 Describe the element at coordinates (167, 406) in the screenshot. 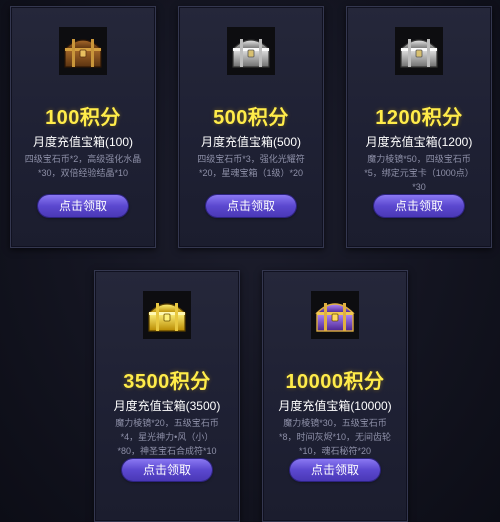

I see `chest-name: 月度充值宝箱(3500)` at that location.